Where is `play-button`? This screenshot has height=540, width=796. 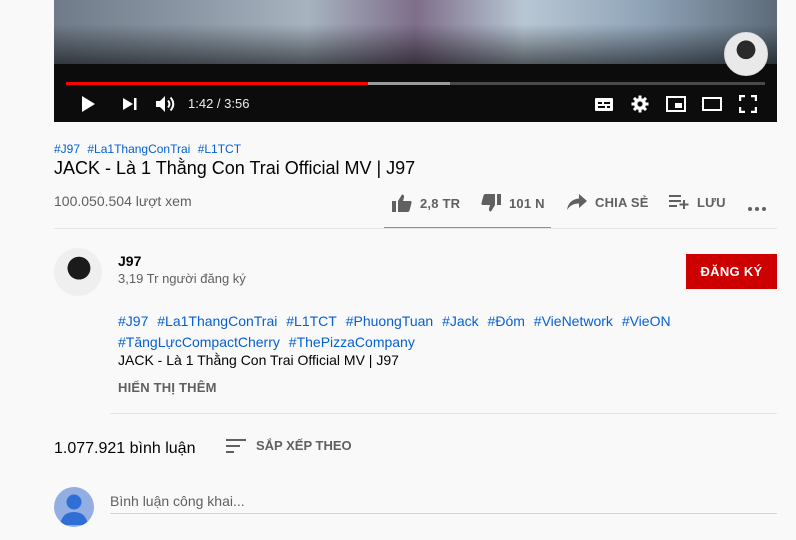
play-button is located at coordinates (88, 104).